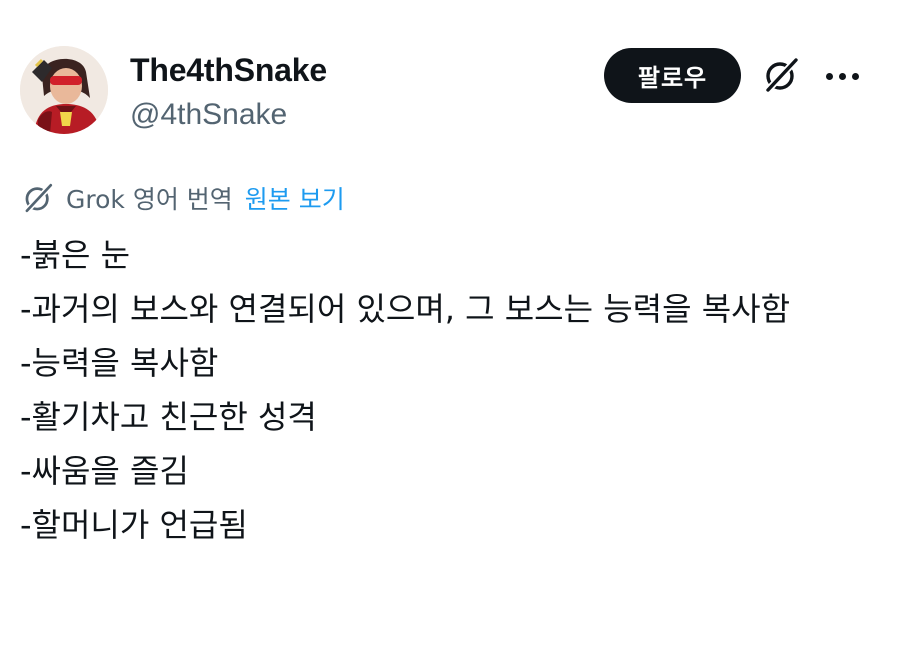 The width and height of the screenshot is (900, 646). I want to click on follow-button: 팔로우, so click(672, 75).